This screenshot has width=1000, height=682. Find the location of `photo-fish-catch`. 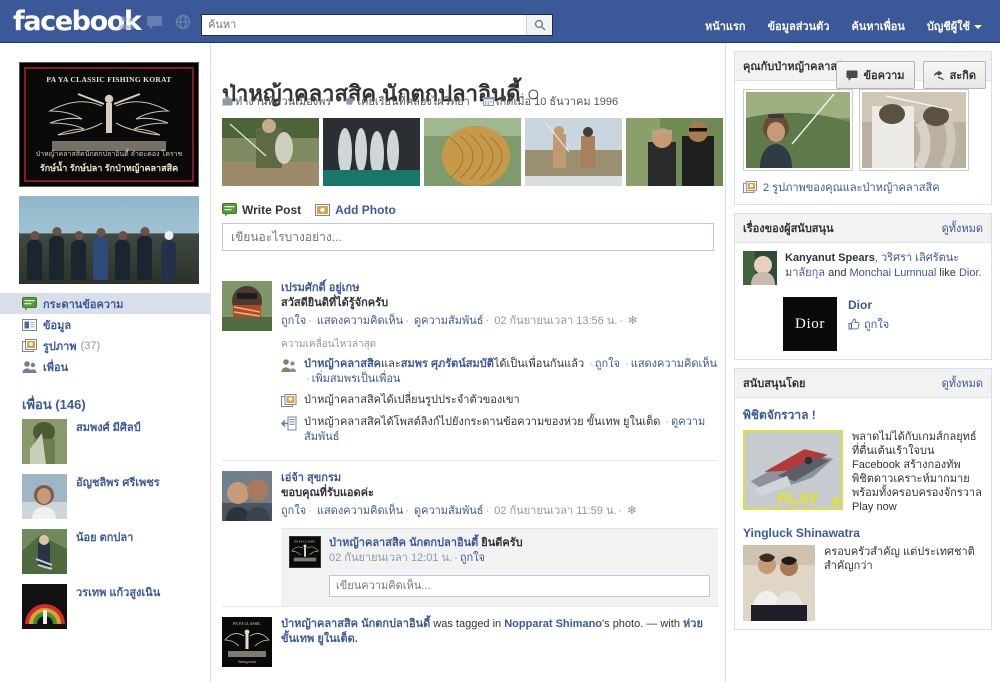

photo-fish-catch is located at coordinates (371, 152).